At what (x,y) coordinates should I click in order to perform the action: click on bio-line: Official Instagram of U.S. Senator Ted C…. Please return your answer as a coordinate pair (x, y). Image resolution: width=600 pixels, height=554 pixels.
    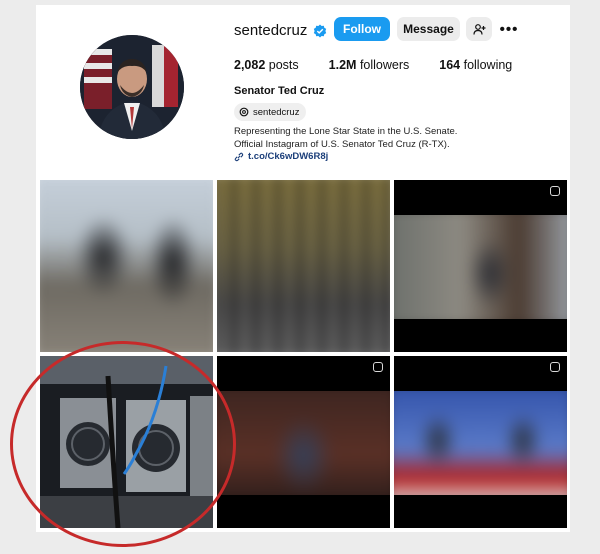
    Looking at the image, I should click on (342, 144).